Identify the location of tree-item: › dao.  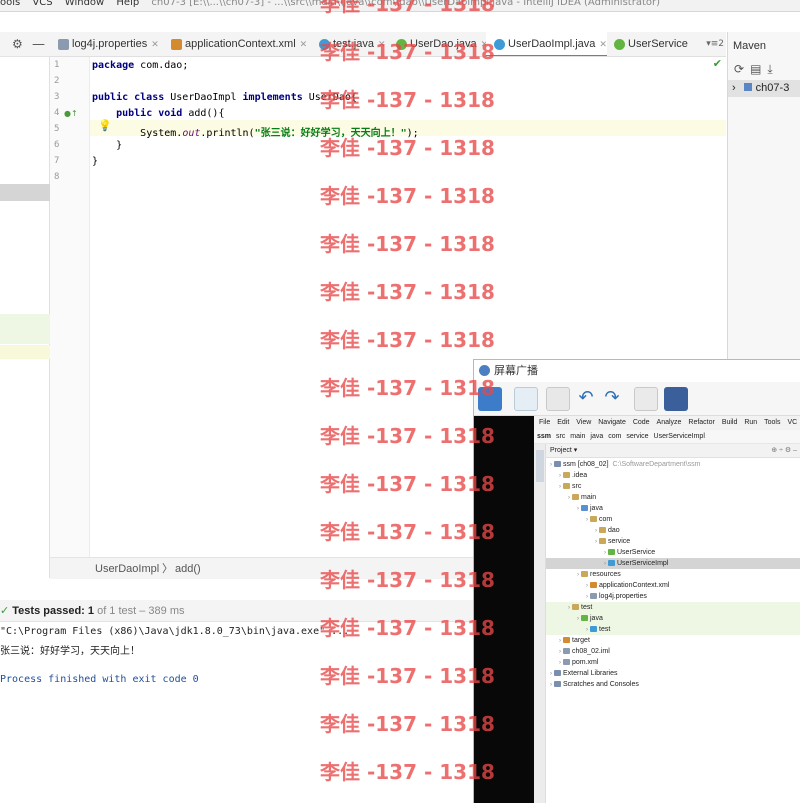
(673, 530).